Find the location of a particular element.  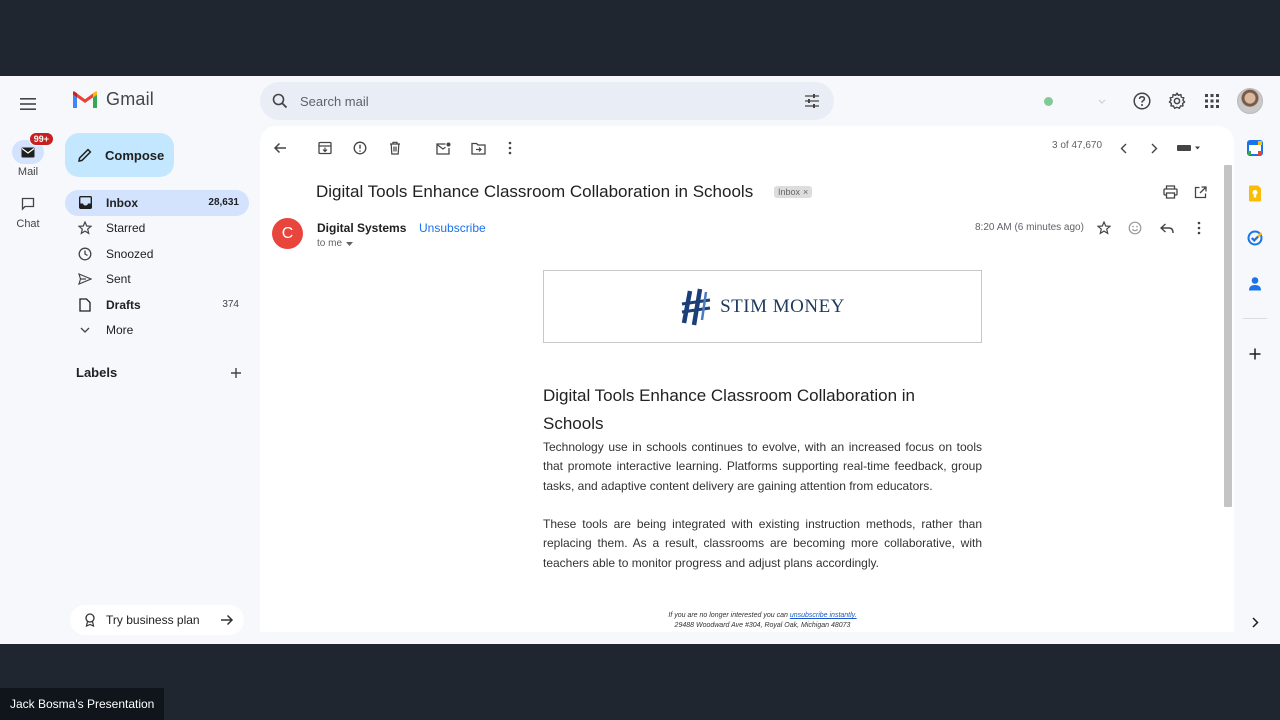

presentation-label: Jack Bosma's Presentation is located at coordinates (82, 704).